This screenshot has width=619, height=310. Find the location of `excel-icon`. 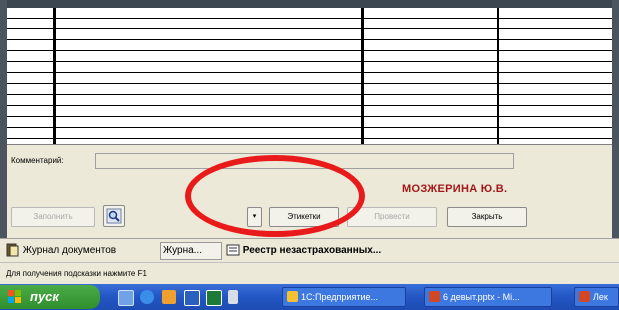

excel-icon is located at coordinates (214, 298).